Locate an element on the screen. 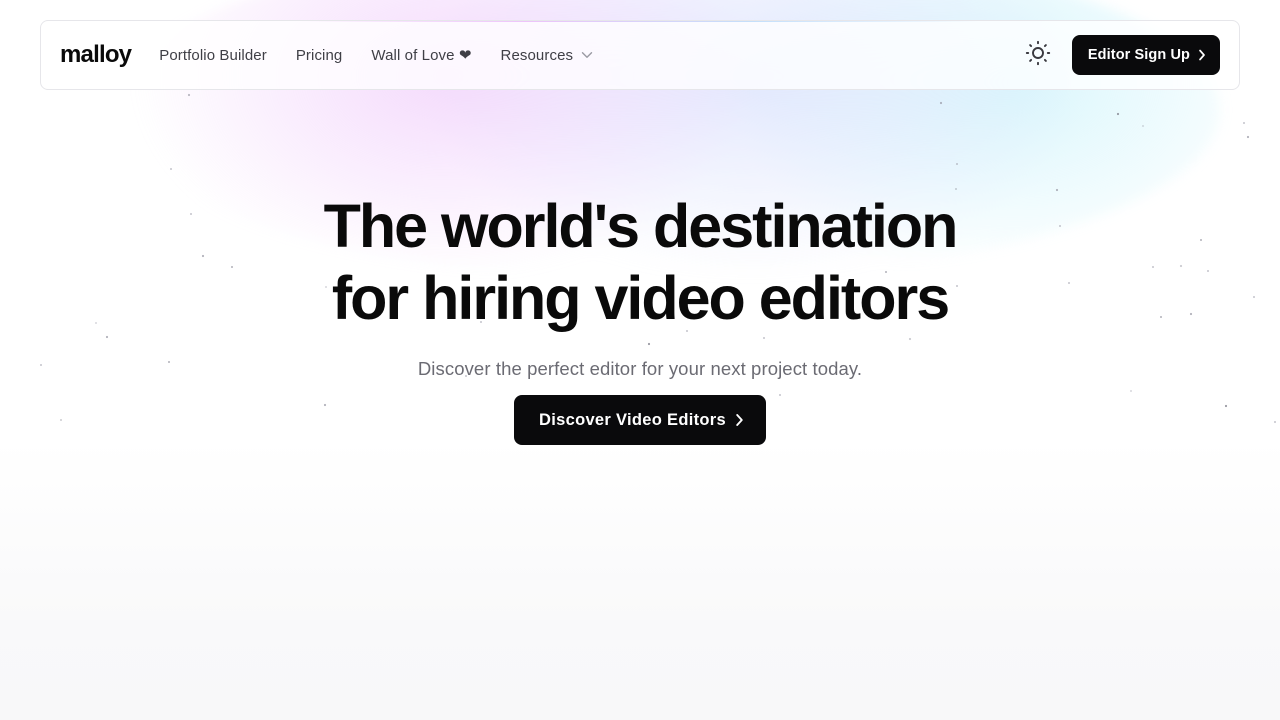  sun-icon is located at coordinates (1038, 55).